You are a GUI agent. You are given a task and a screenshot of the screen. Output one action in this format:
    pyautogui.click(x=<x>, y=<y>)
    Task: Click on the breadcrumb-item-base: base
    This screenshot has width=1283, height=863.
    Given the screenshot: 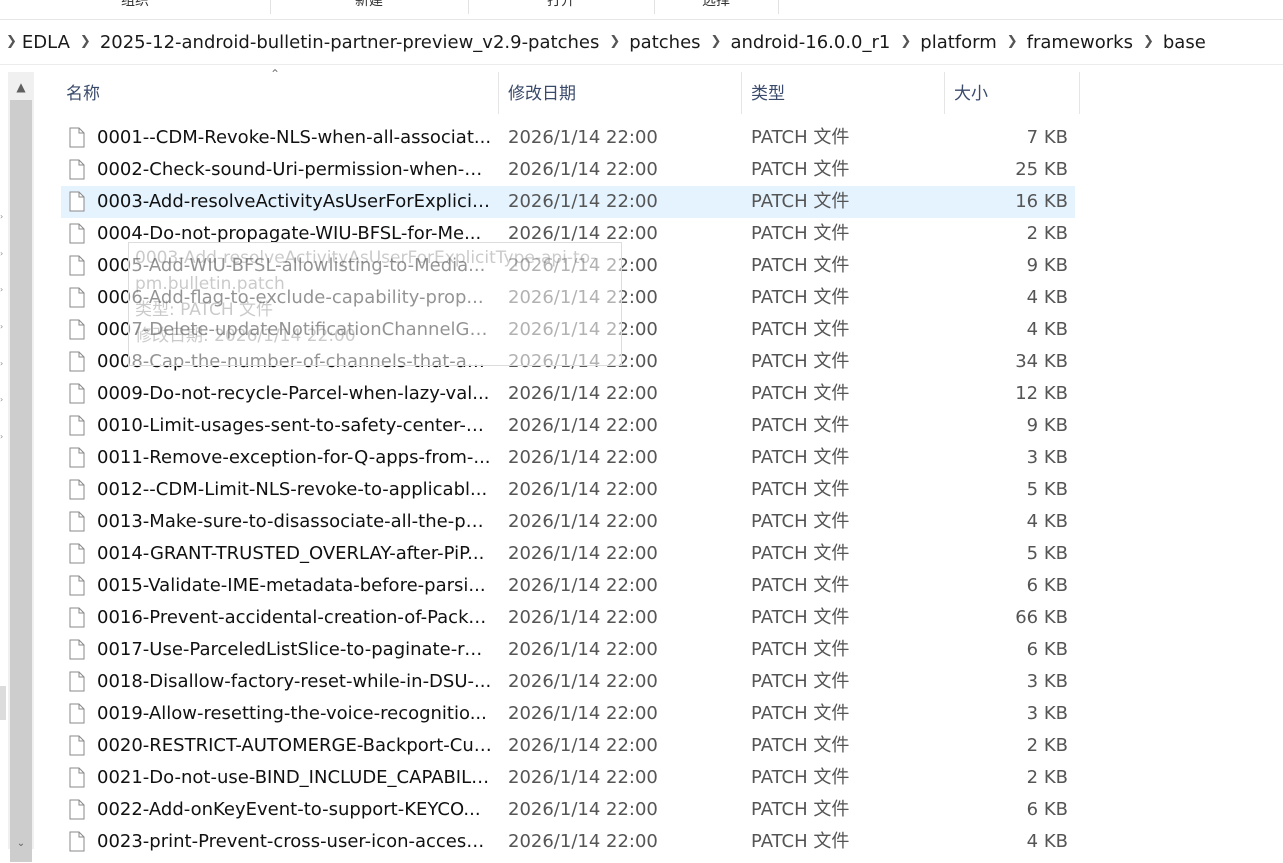 What is the action you would take?
    pyautogui.click(x=1184, y=42)
    